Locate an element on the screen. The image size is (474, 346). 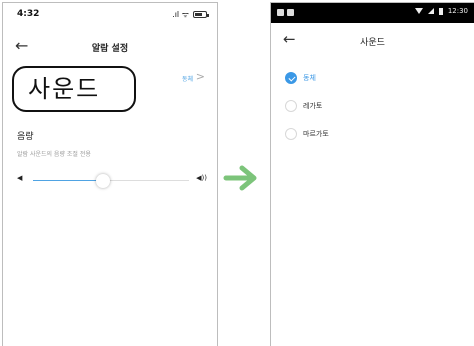
status-icons: .ıl ᯤ is located at coordinates (190, 14).